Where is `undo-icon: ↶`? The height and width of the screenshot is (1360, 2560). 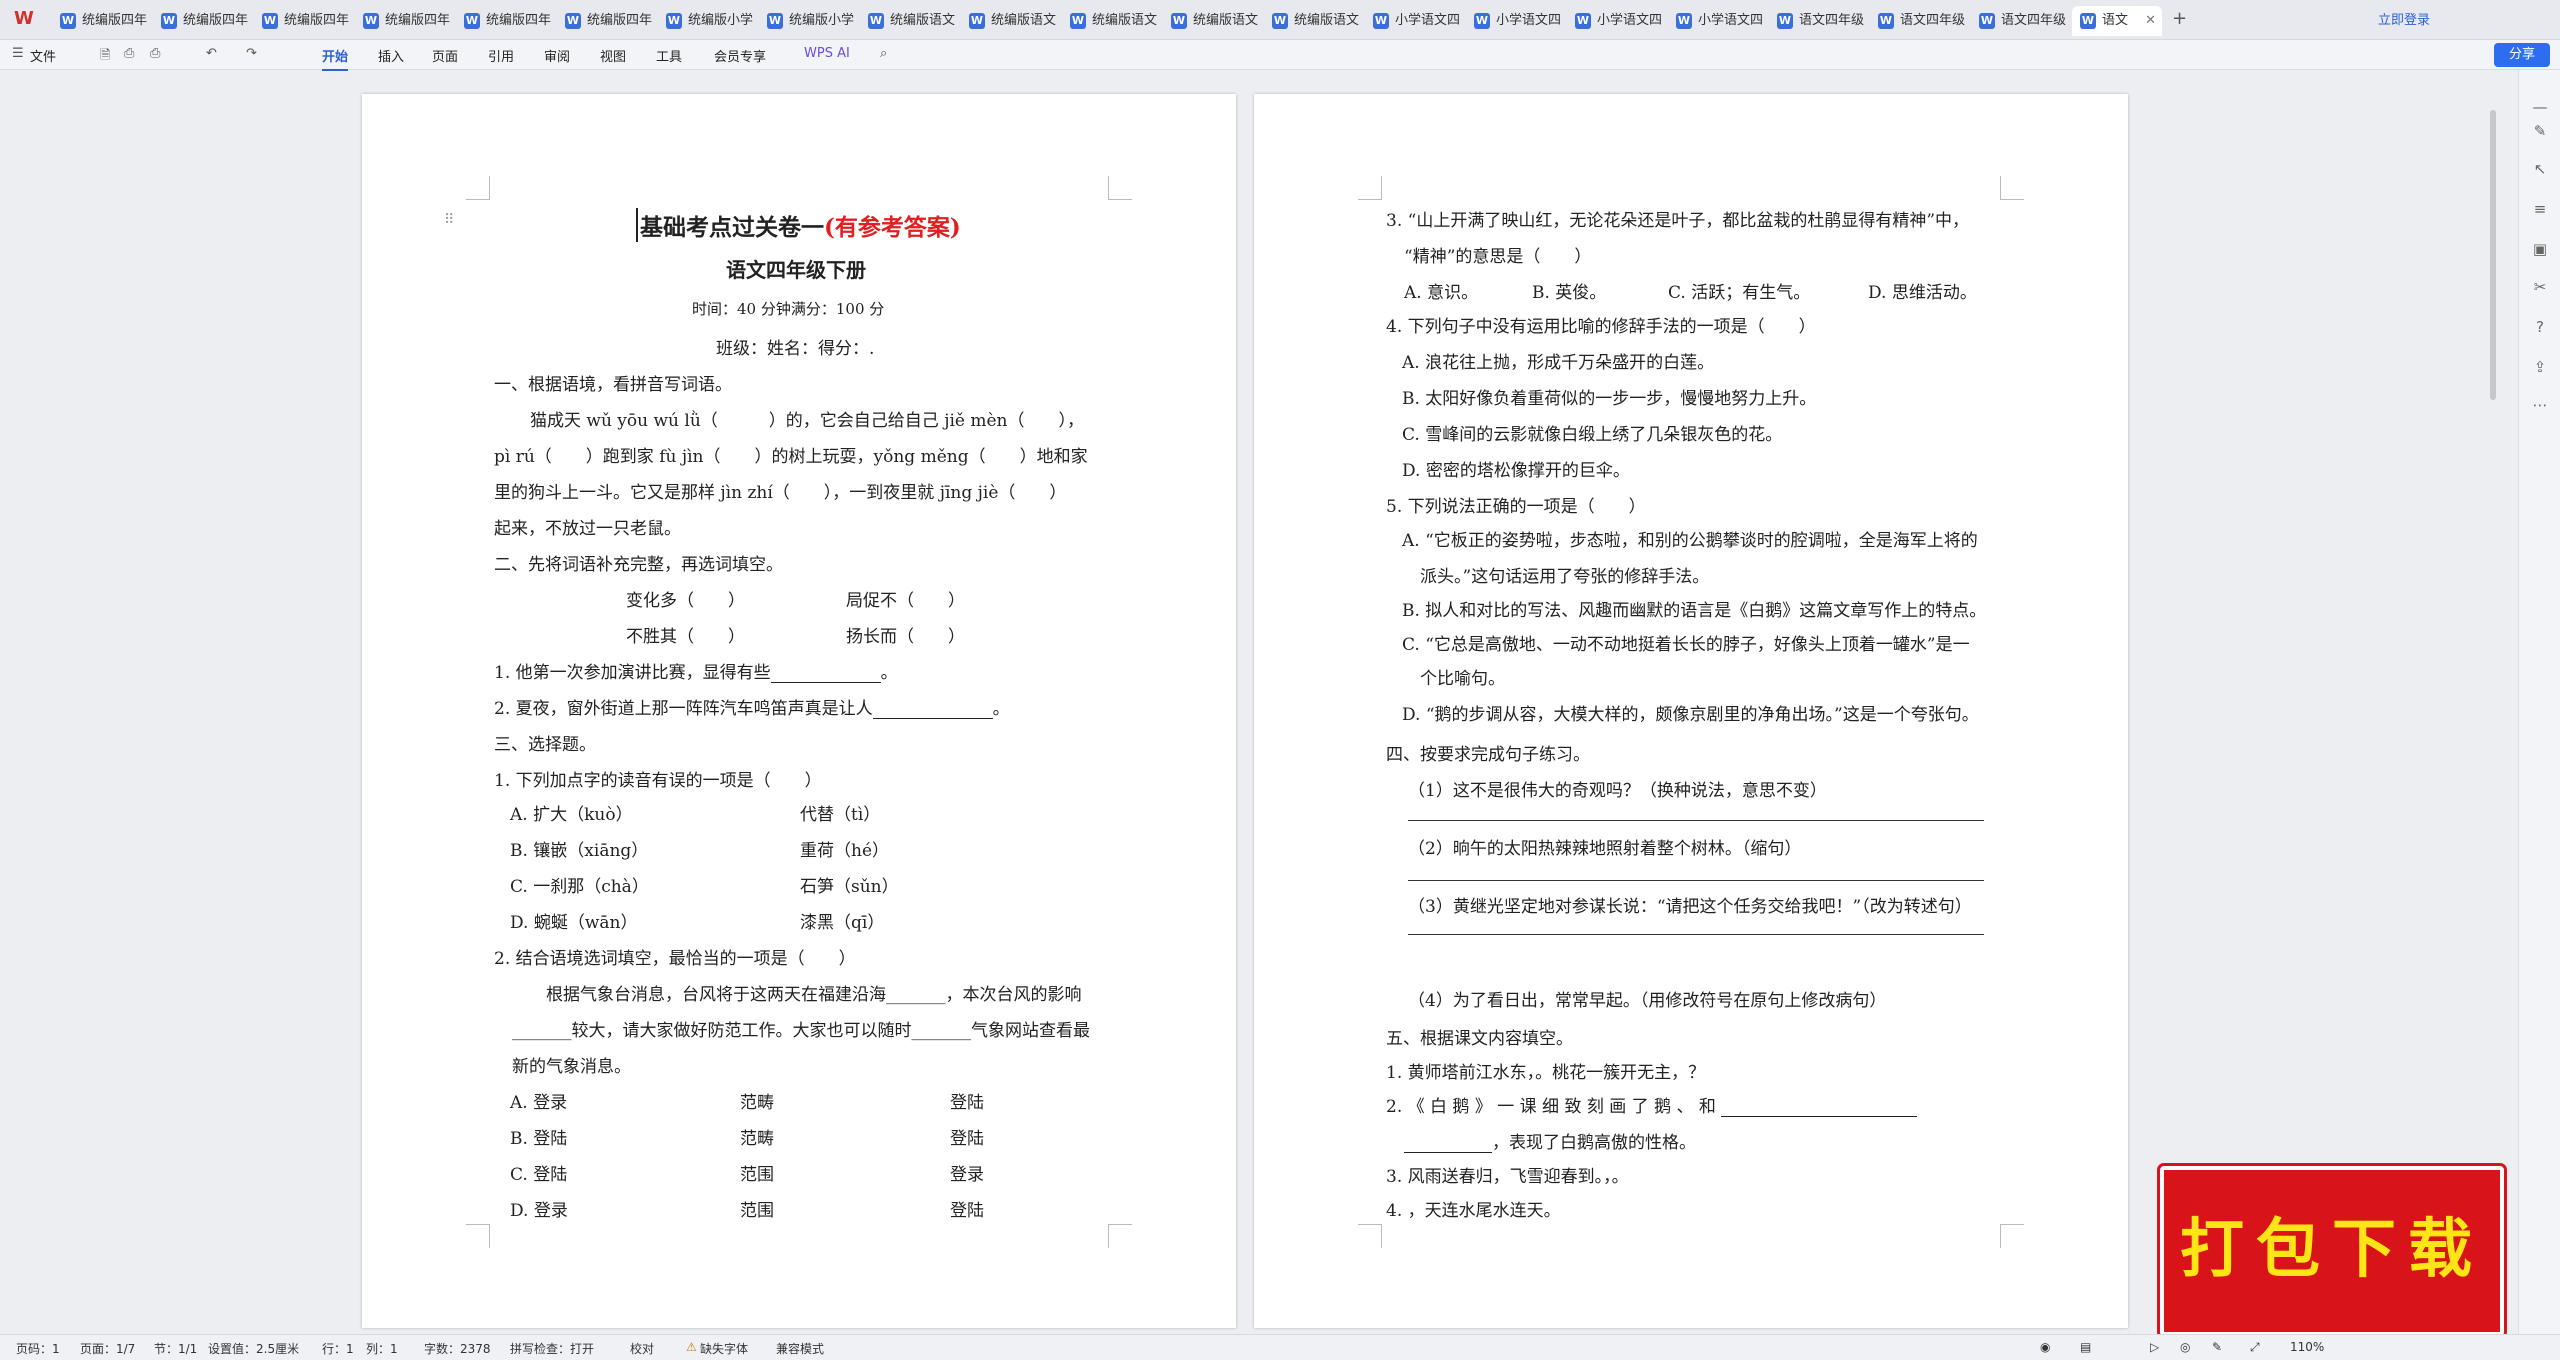 undo-icon: ↶ is located at coordinates (211, 53).